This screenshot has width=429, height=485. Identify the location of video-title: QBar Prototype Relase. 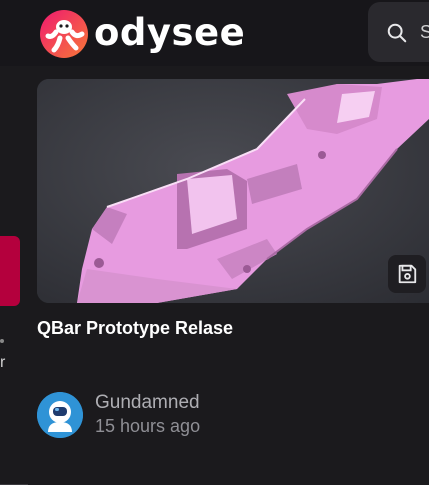
(135, 328).